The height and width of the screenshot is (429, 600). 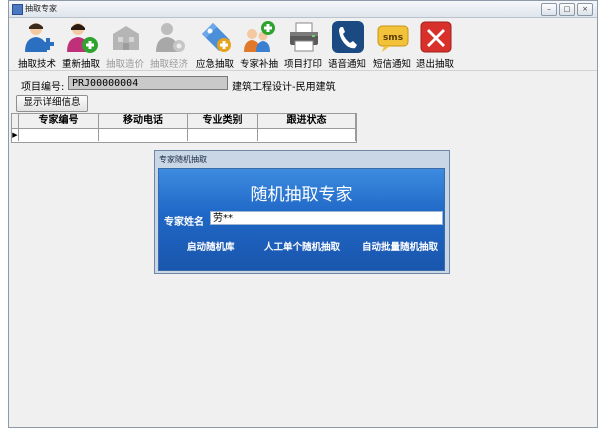 I want to click on toolbar-button-extract-tech: 抽取技术, so click(x=37, y=45).